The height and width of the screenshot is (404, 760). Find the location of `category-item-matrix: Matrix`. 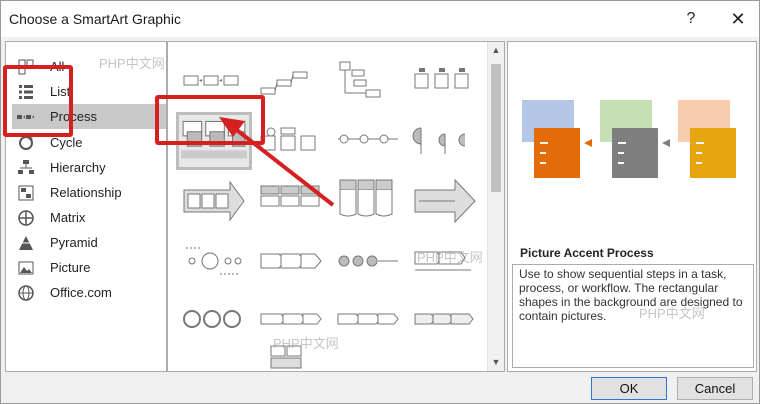

category-item-matrix: Matrix is located at coordinates (91, 217).